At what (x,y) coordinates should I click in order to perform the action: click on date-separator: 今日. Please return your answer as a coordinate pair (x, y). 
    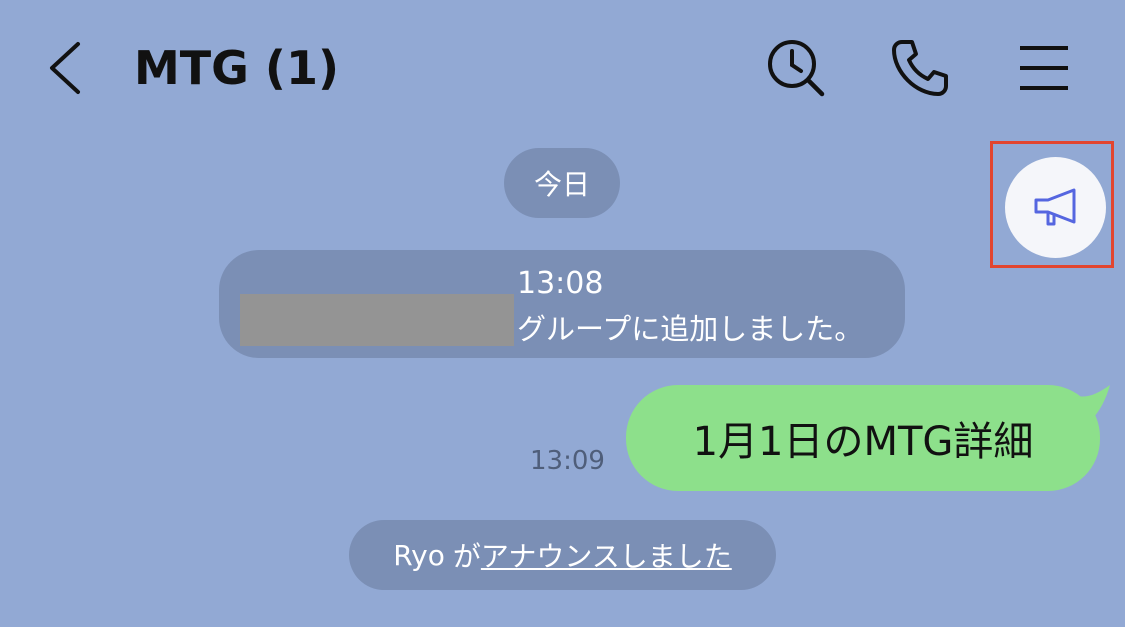
    Looking at the image, I should click on (562, 183).